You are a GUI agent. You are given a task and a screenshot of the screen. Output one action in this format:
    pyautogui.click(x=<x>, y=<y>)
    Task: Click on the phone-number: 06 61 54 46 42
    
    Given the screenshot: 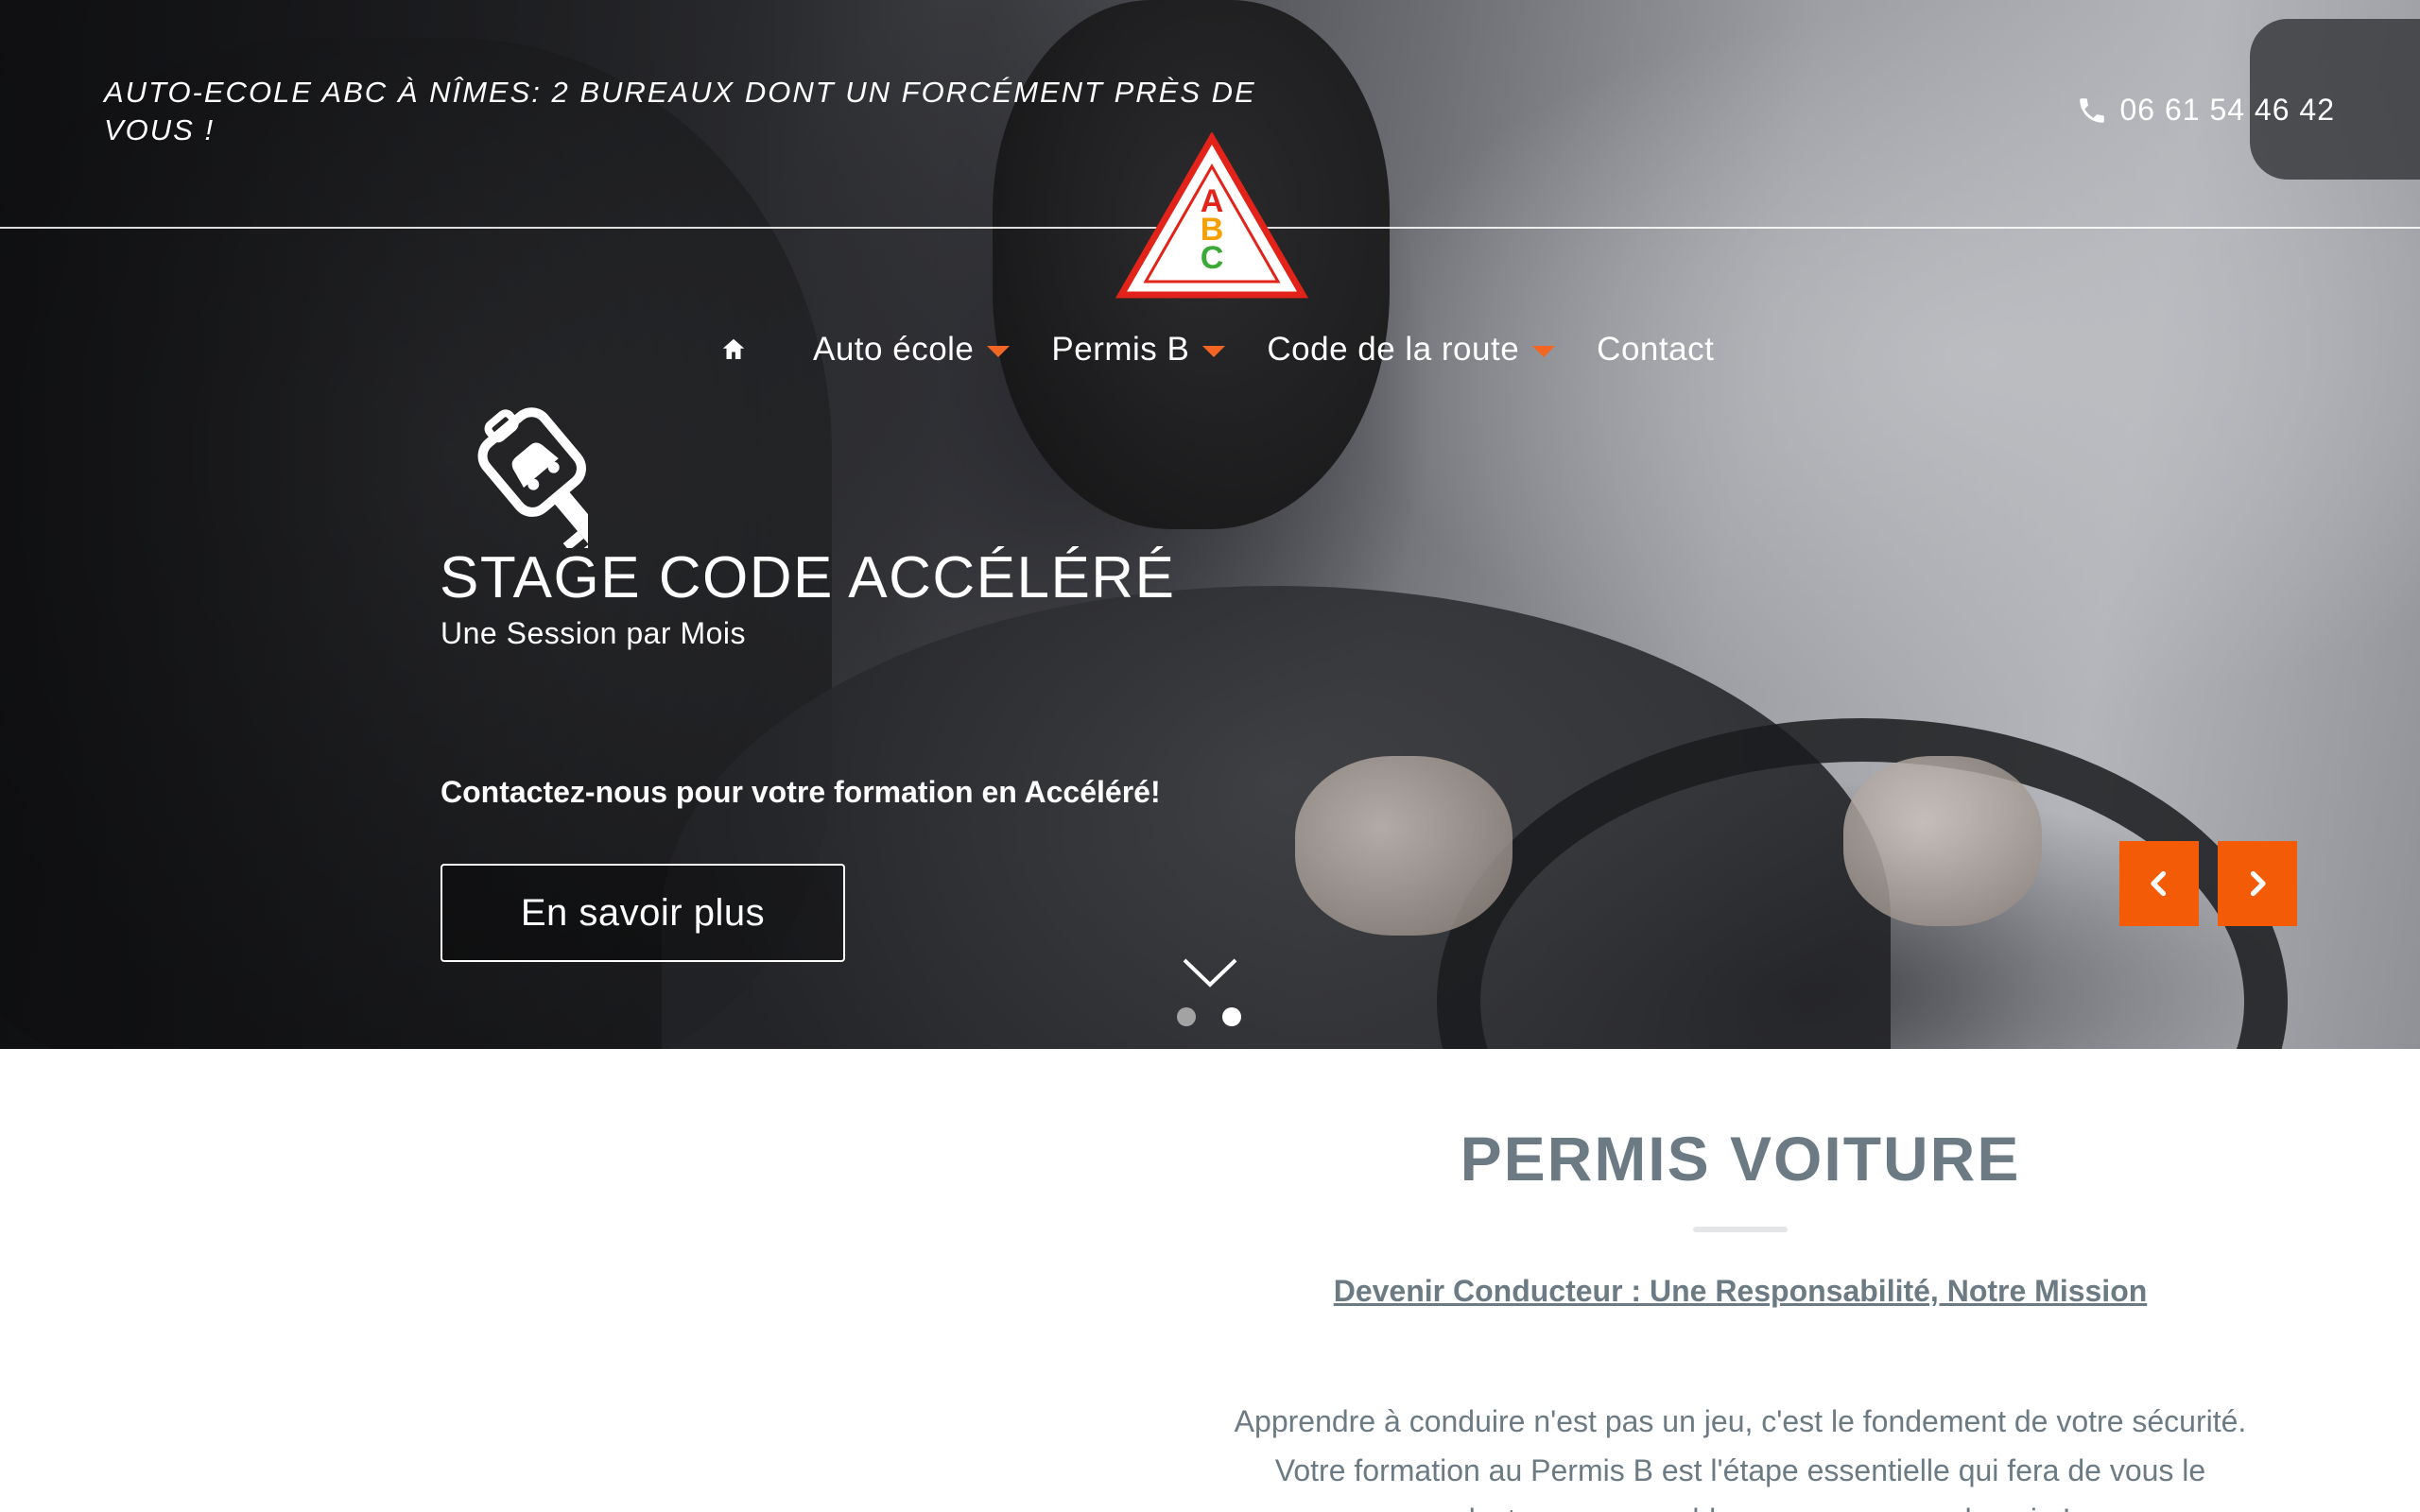 What is the action you would take?
    pyautogui.click(x=2227, y=110)
    